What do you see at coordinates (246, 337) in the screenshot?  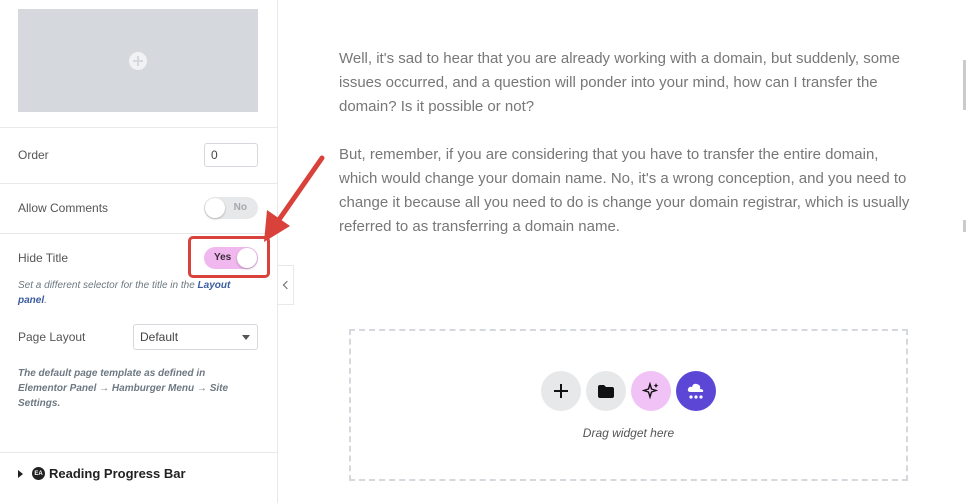 I see `caret-down-icon` at bounding box center [246, 337].